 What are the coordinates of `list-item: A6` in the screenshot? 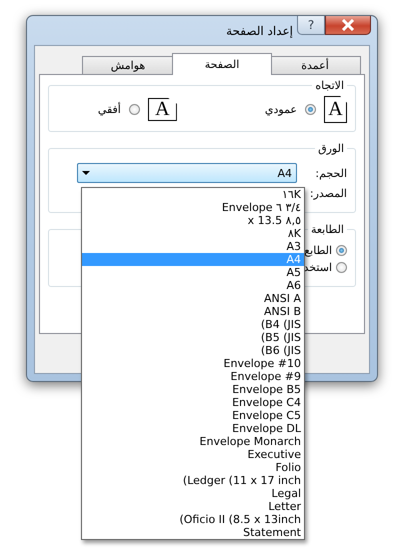 It's located at (193, 285).